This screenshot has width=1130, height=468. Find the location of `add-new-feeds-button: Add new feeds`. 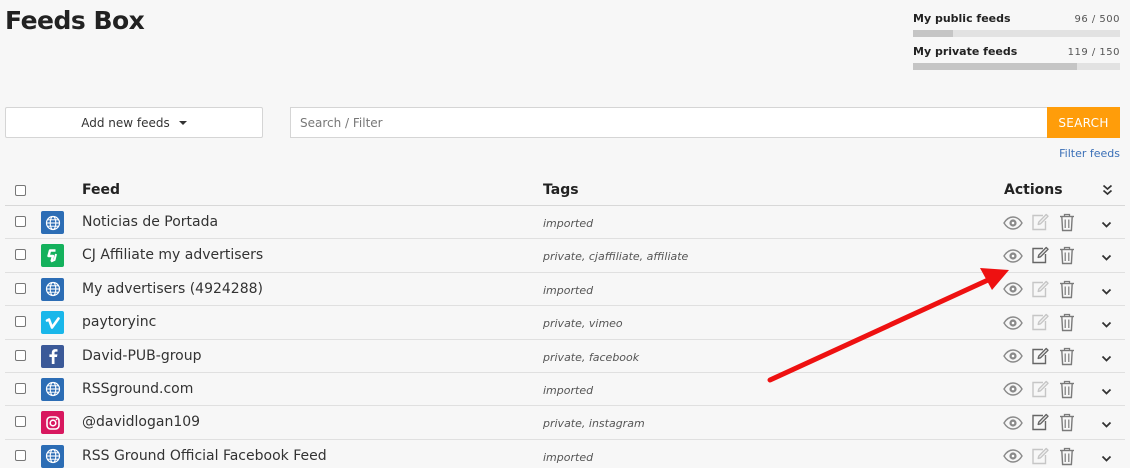

add-new-feeds-button: Add new feeds is located at coordinates (134, 122).